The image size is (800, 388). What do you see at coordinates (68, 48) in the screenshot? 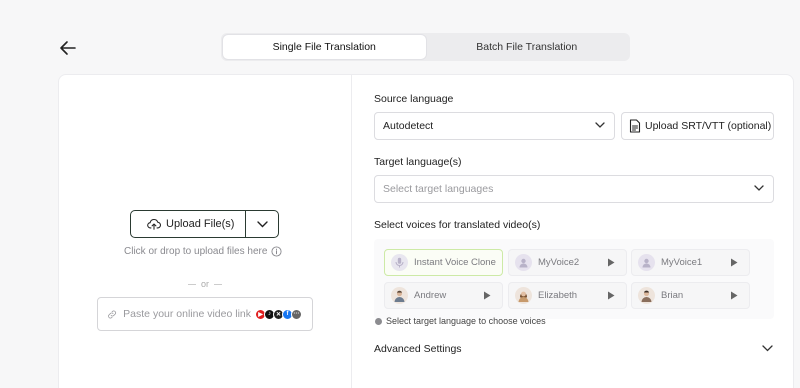
I see `back-arrow-icon` at bounding box center [68, 48].